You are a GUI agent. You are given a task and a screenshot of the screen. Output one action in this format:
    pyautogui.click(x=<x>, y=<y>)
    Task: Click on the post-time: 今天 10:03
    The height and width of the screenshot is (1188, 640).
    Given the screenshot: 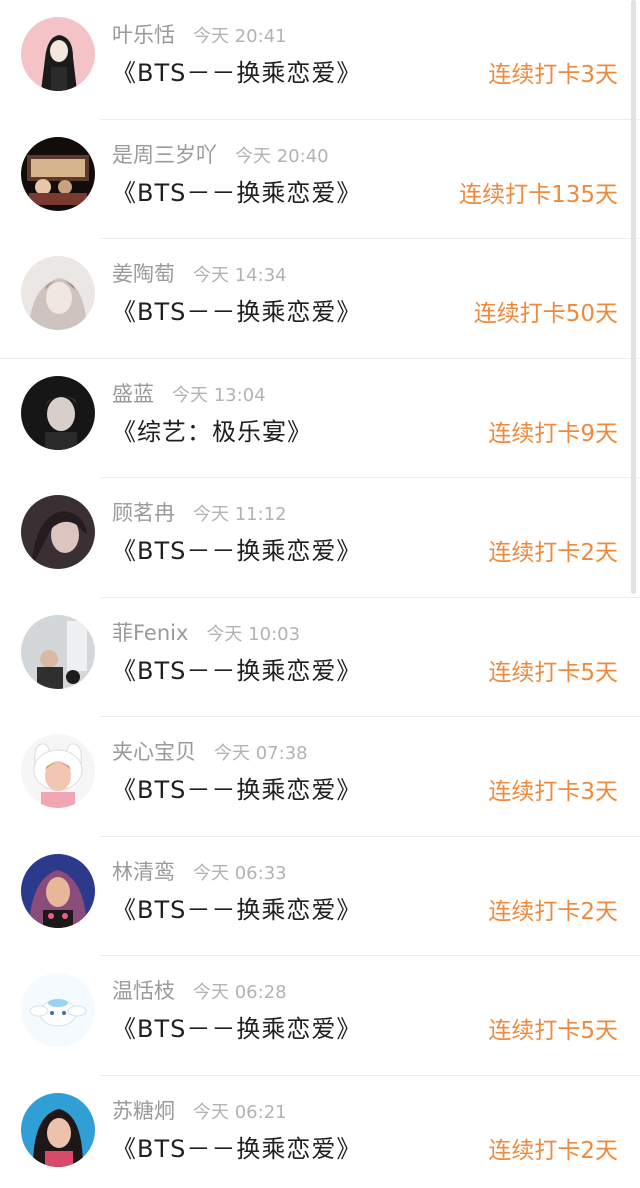 What is the action you would take?
    pyautogui.click(x=253, y=634)
    